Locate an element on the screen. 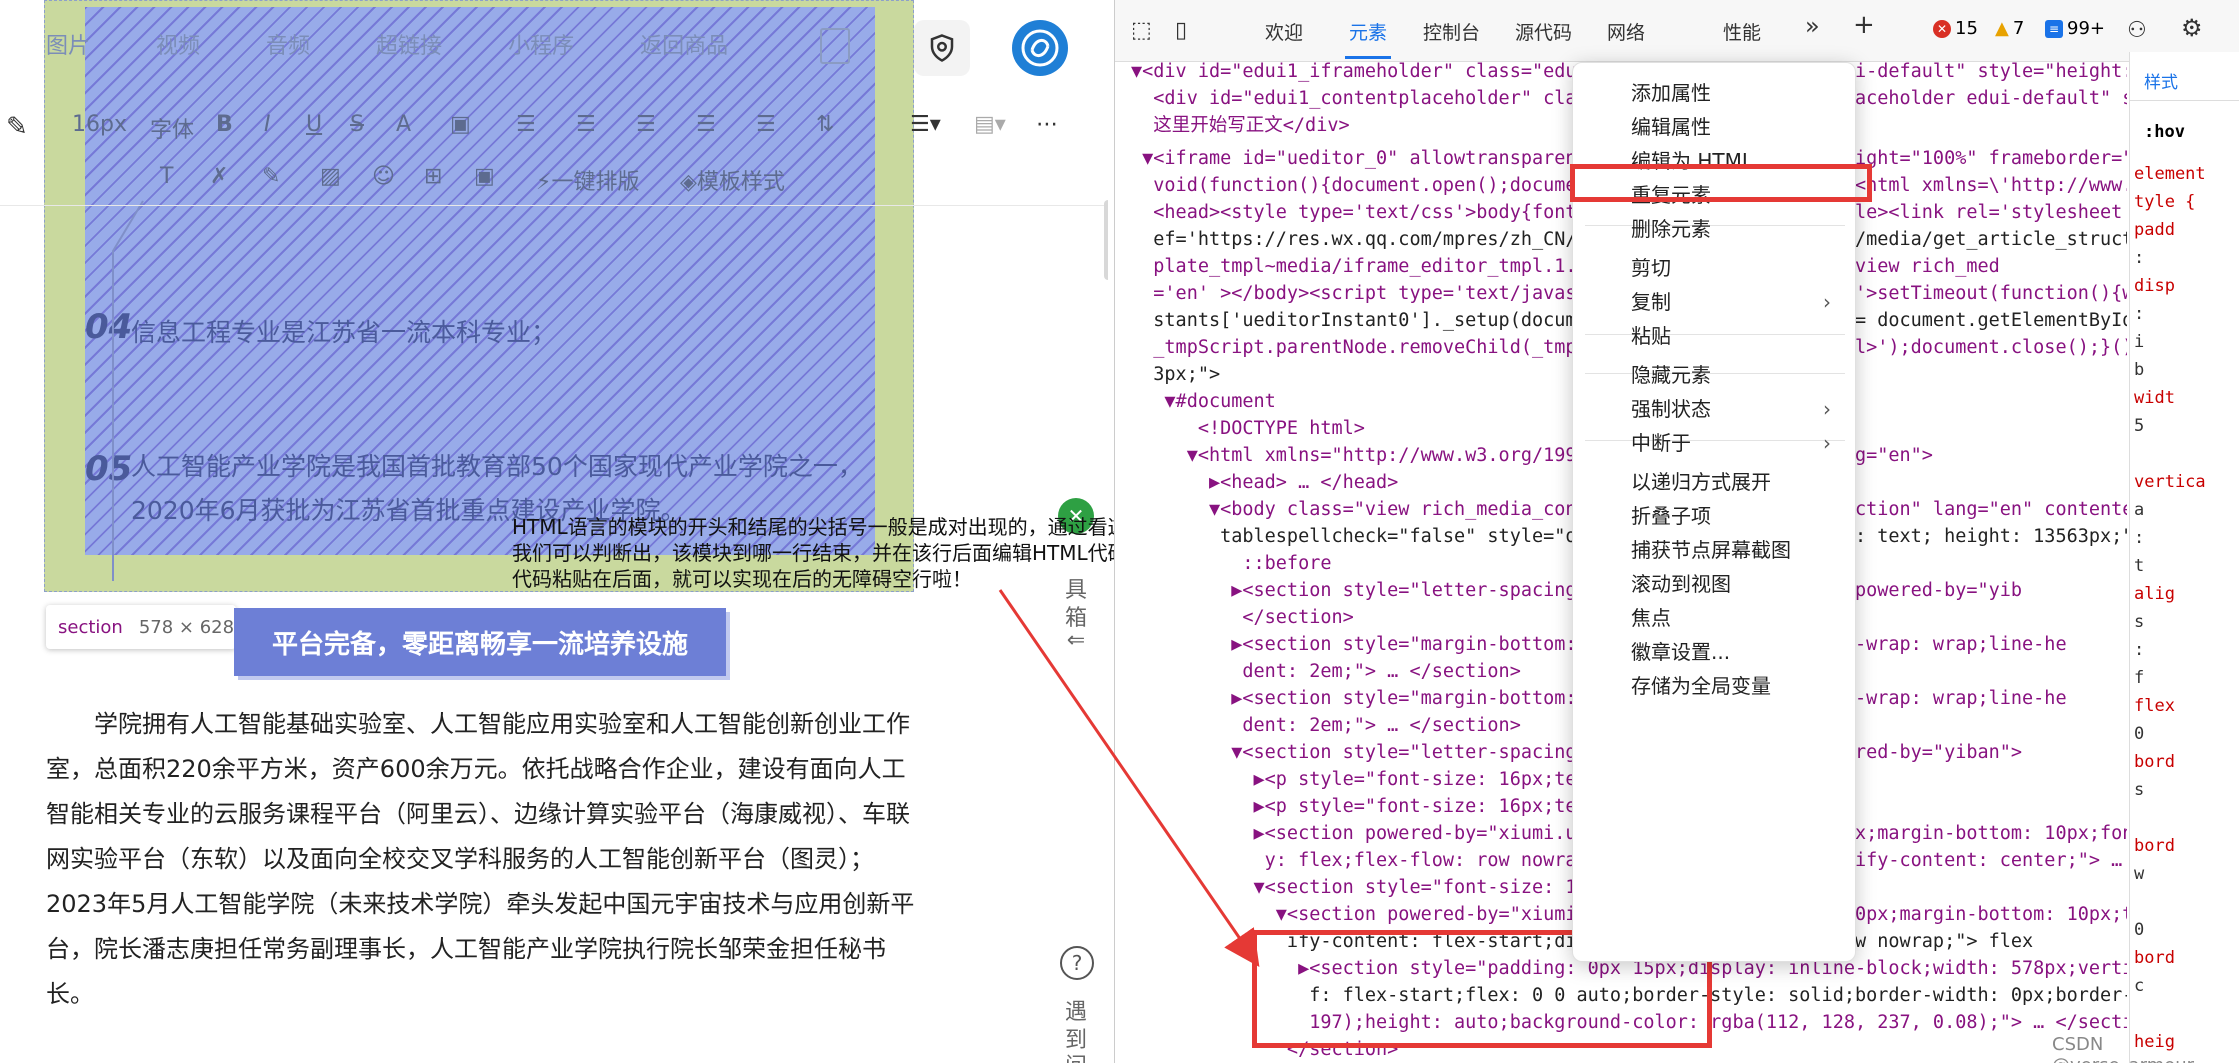 Image resolution: width=2239 pixels, height=1063 pixels. style-rule-line: vertica is located at coordinates (2170, 482).